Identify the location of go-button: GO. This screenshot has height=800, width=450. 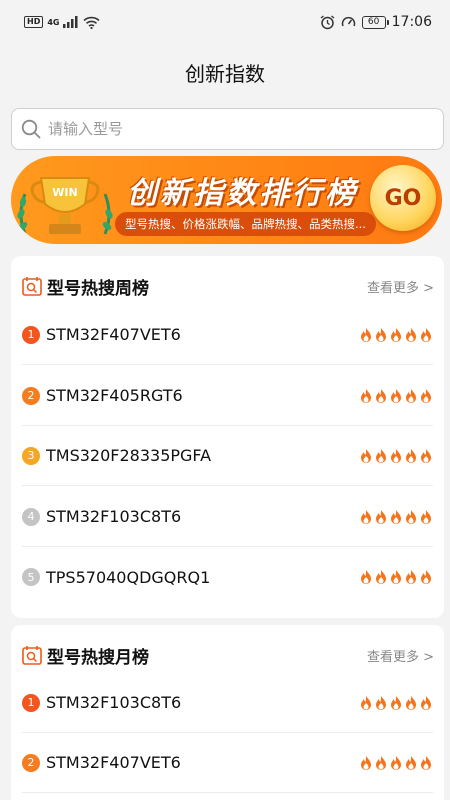
(403, 198).